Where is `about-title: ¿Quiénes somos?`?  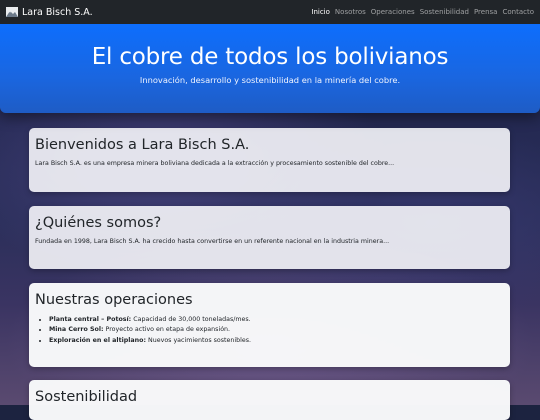 about-title: ¿Quiénes somos? is located at coordinates (98, 223).